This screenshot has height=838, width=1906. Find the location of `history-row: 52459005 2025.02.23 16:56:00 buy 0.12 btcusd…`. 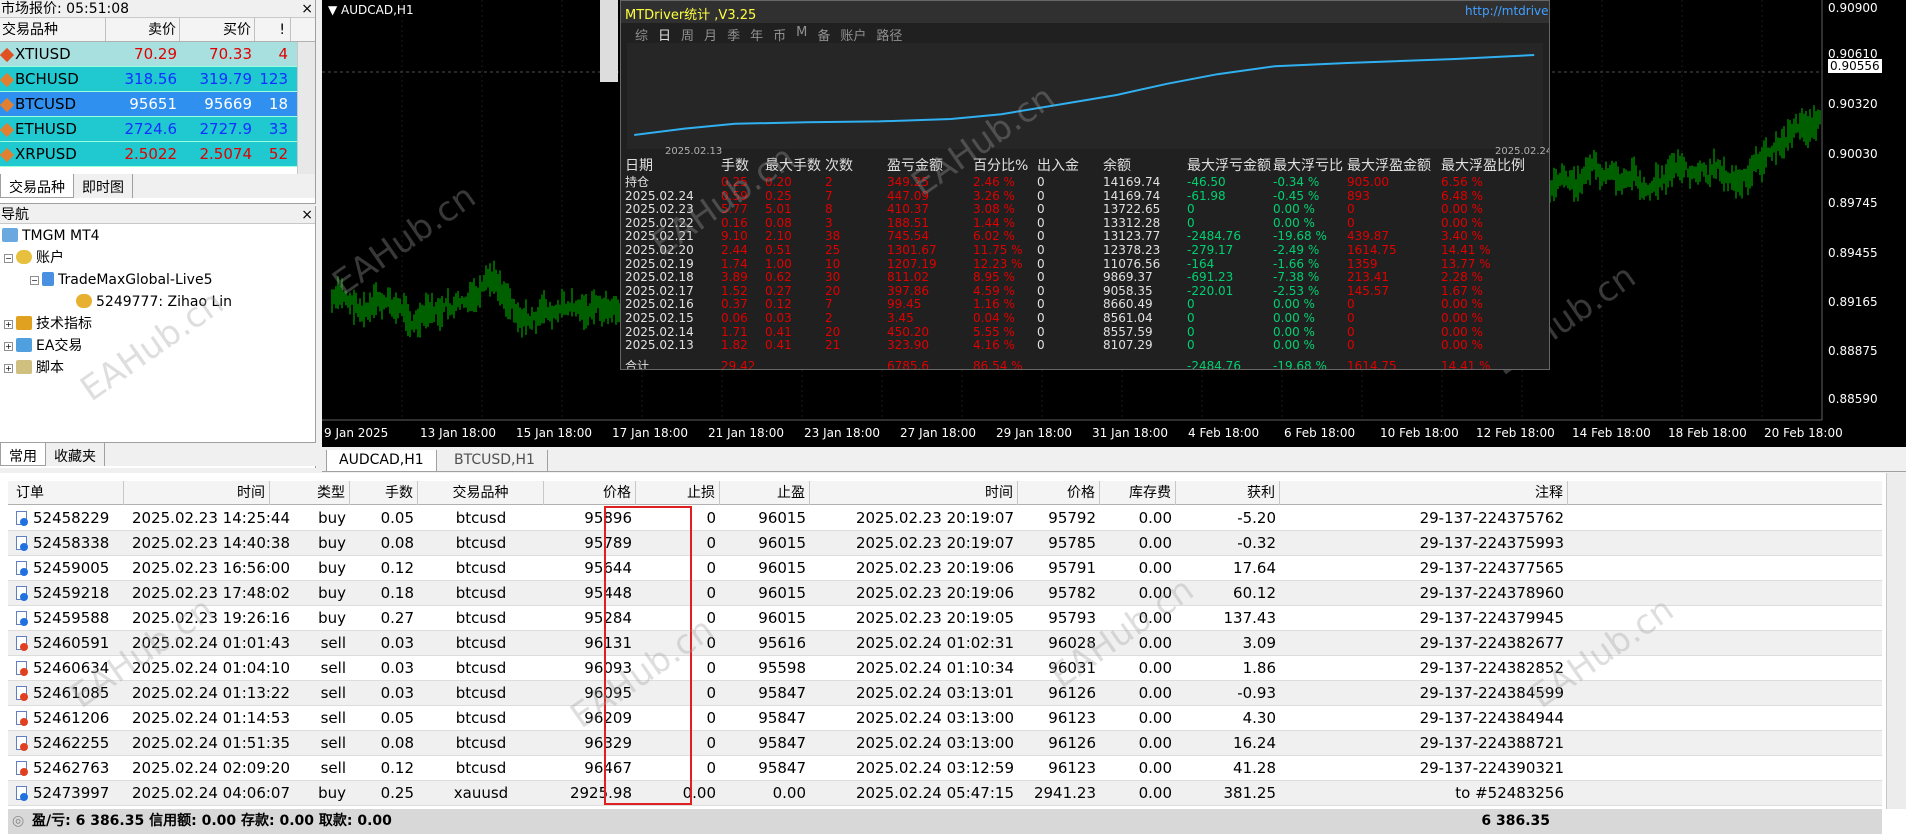

history-row: 52459005 2025.02.23 16:56:00 buy 0.12 btcusd… is located at coordinates (945, 568).